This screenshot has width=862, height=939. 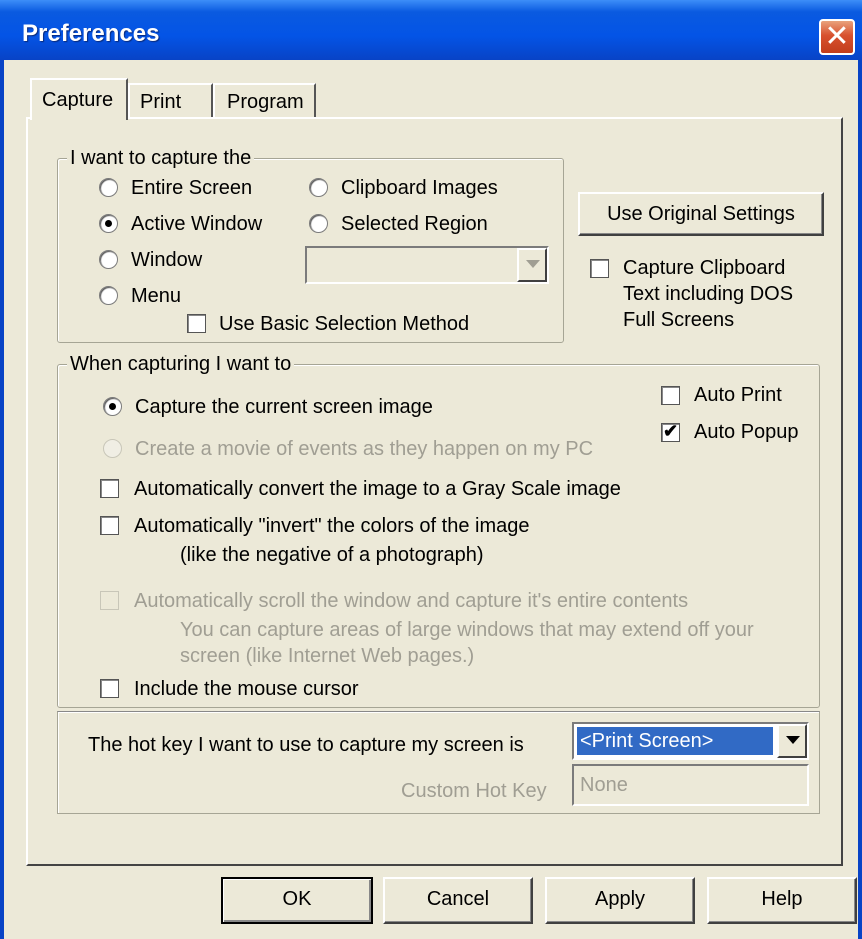 What do you see at coordinates (109, 525) in the screenshot?
I see `checkbox-invert` at bounding box center [109, 525].